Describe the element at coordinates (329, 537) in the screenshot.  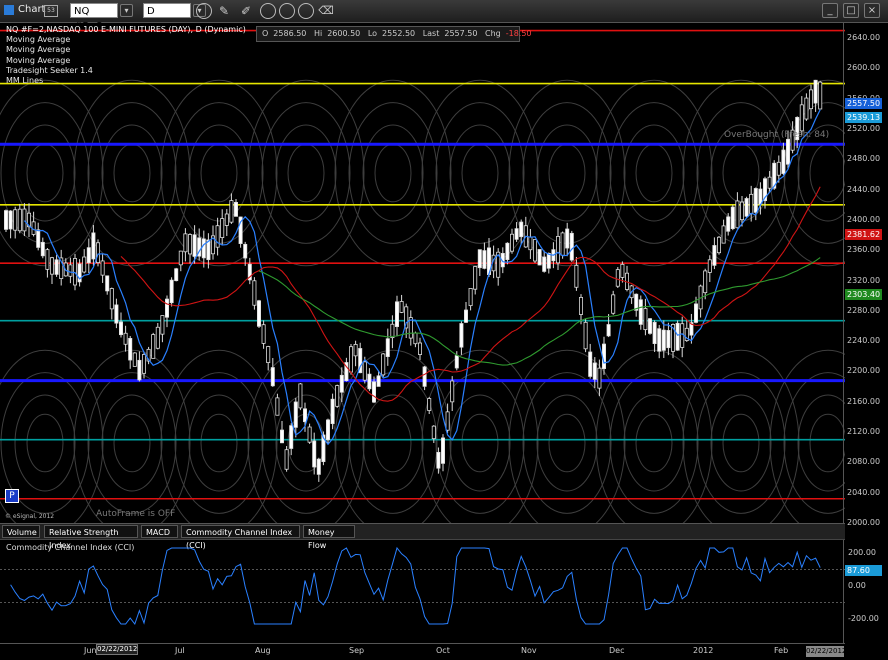
I see `tab-money-flow: Money Flow` at that location.